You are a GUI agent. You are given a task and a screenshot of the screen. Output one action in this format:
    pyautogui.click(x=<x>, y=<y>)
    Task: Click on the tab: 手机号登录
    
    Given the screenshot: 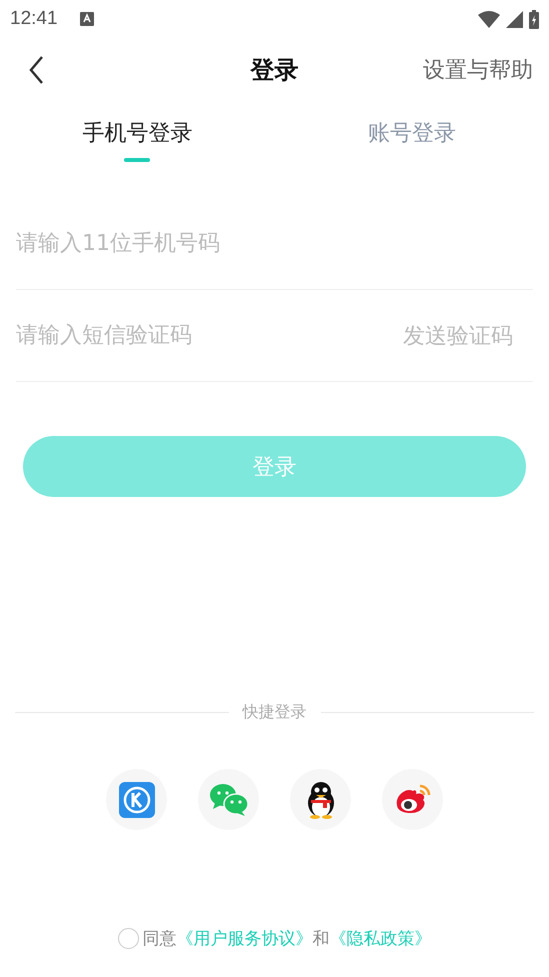 What is the action you would take?
    pyautogui.click(x=137, y=140)
    